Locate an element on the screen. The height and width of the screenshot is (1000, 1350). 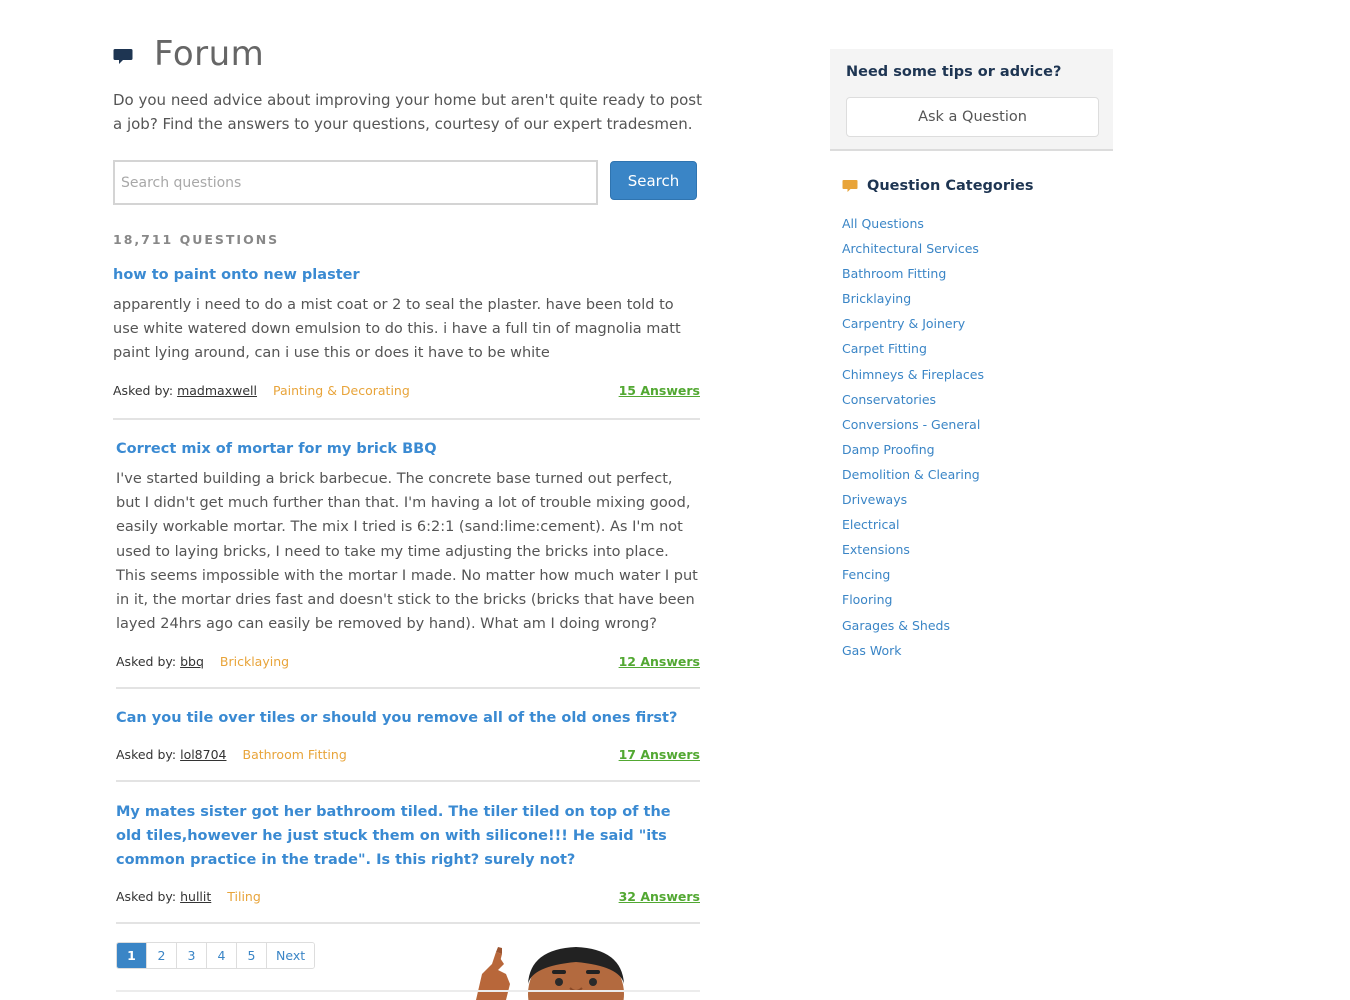
category-item: Fencing is located at coordinates (913, 577).